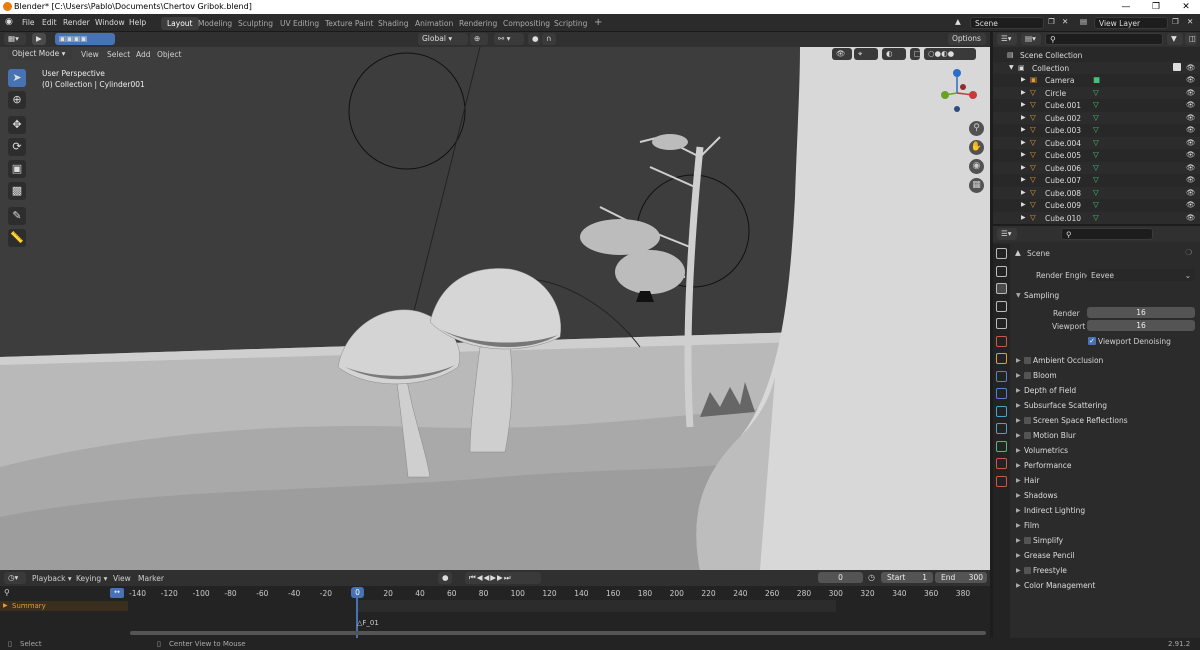 The height and width of the screenshot is (650, 1200). I want to click on properties-search-input: ⚲, so click(1107, 234).